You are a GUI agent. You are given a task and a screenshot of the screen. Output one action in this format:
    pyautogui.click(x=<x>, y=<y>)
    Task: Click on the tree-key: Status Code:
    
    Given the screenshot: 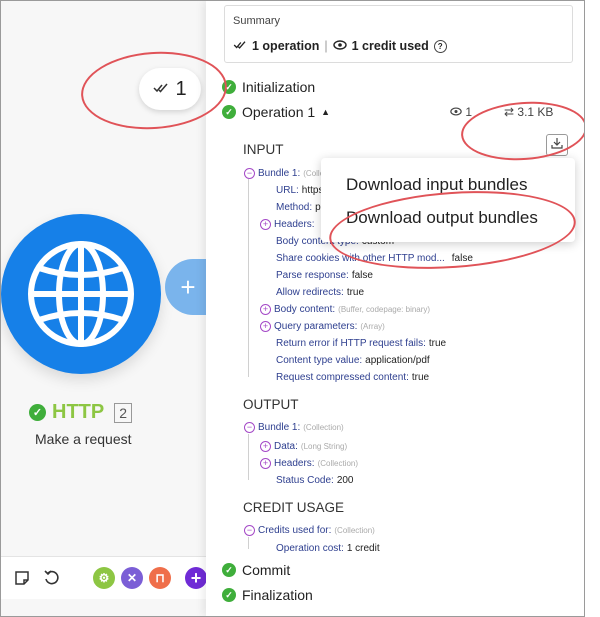 What is the action you would take?
    pyautogui.click(x=305, y=480)
    